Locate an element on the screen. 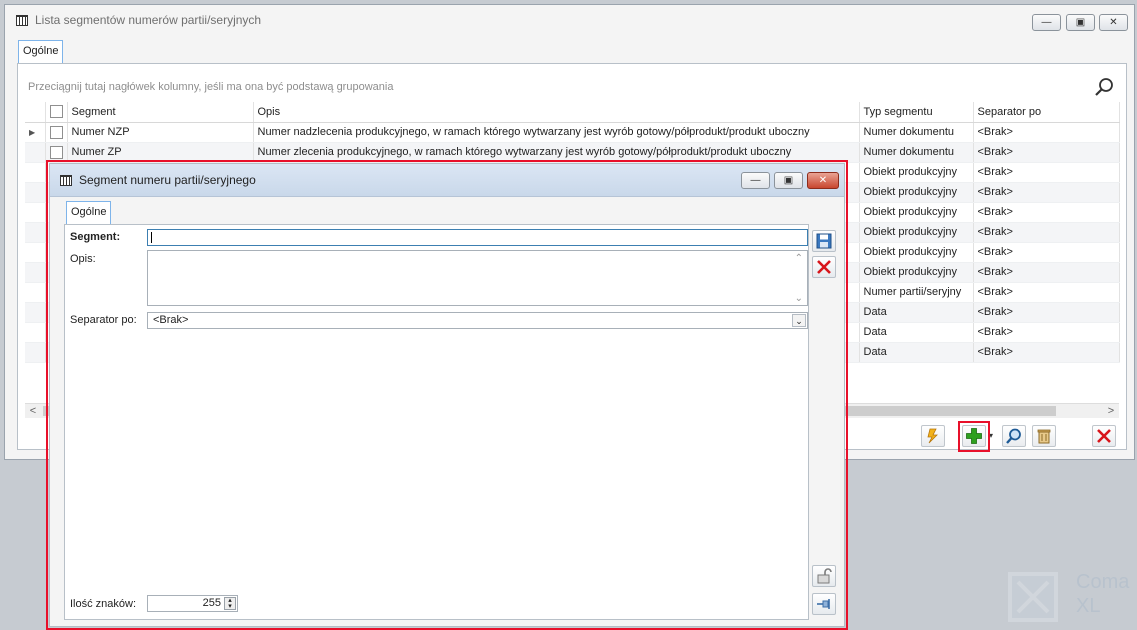 This screenshot has width=1137, height=630. pin-icon is located at coordinates (823, 604).